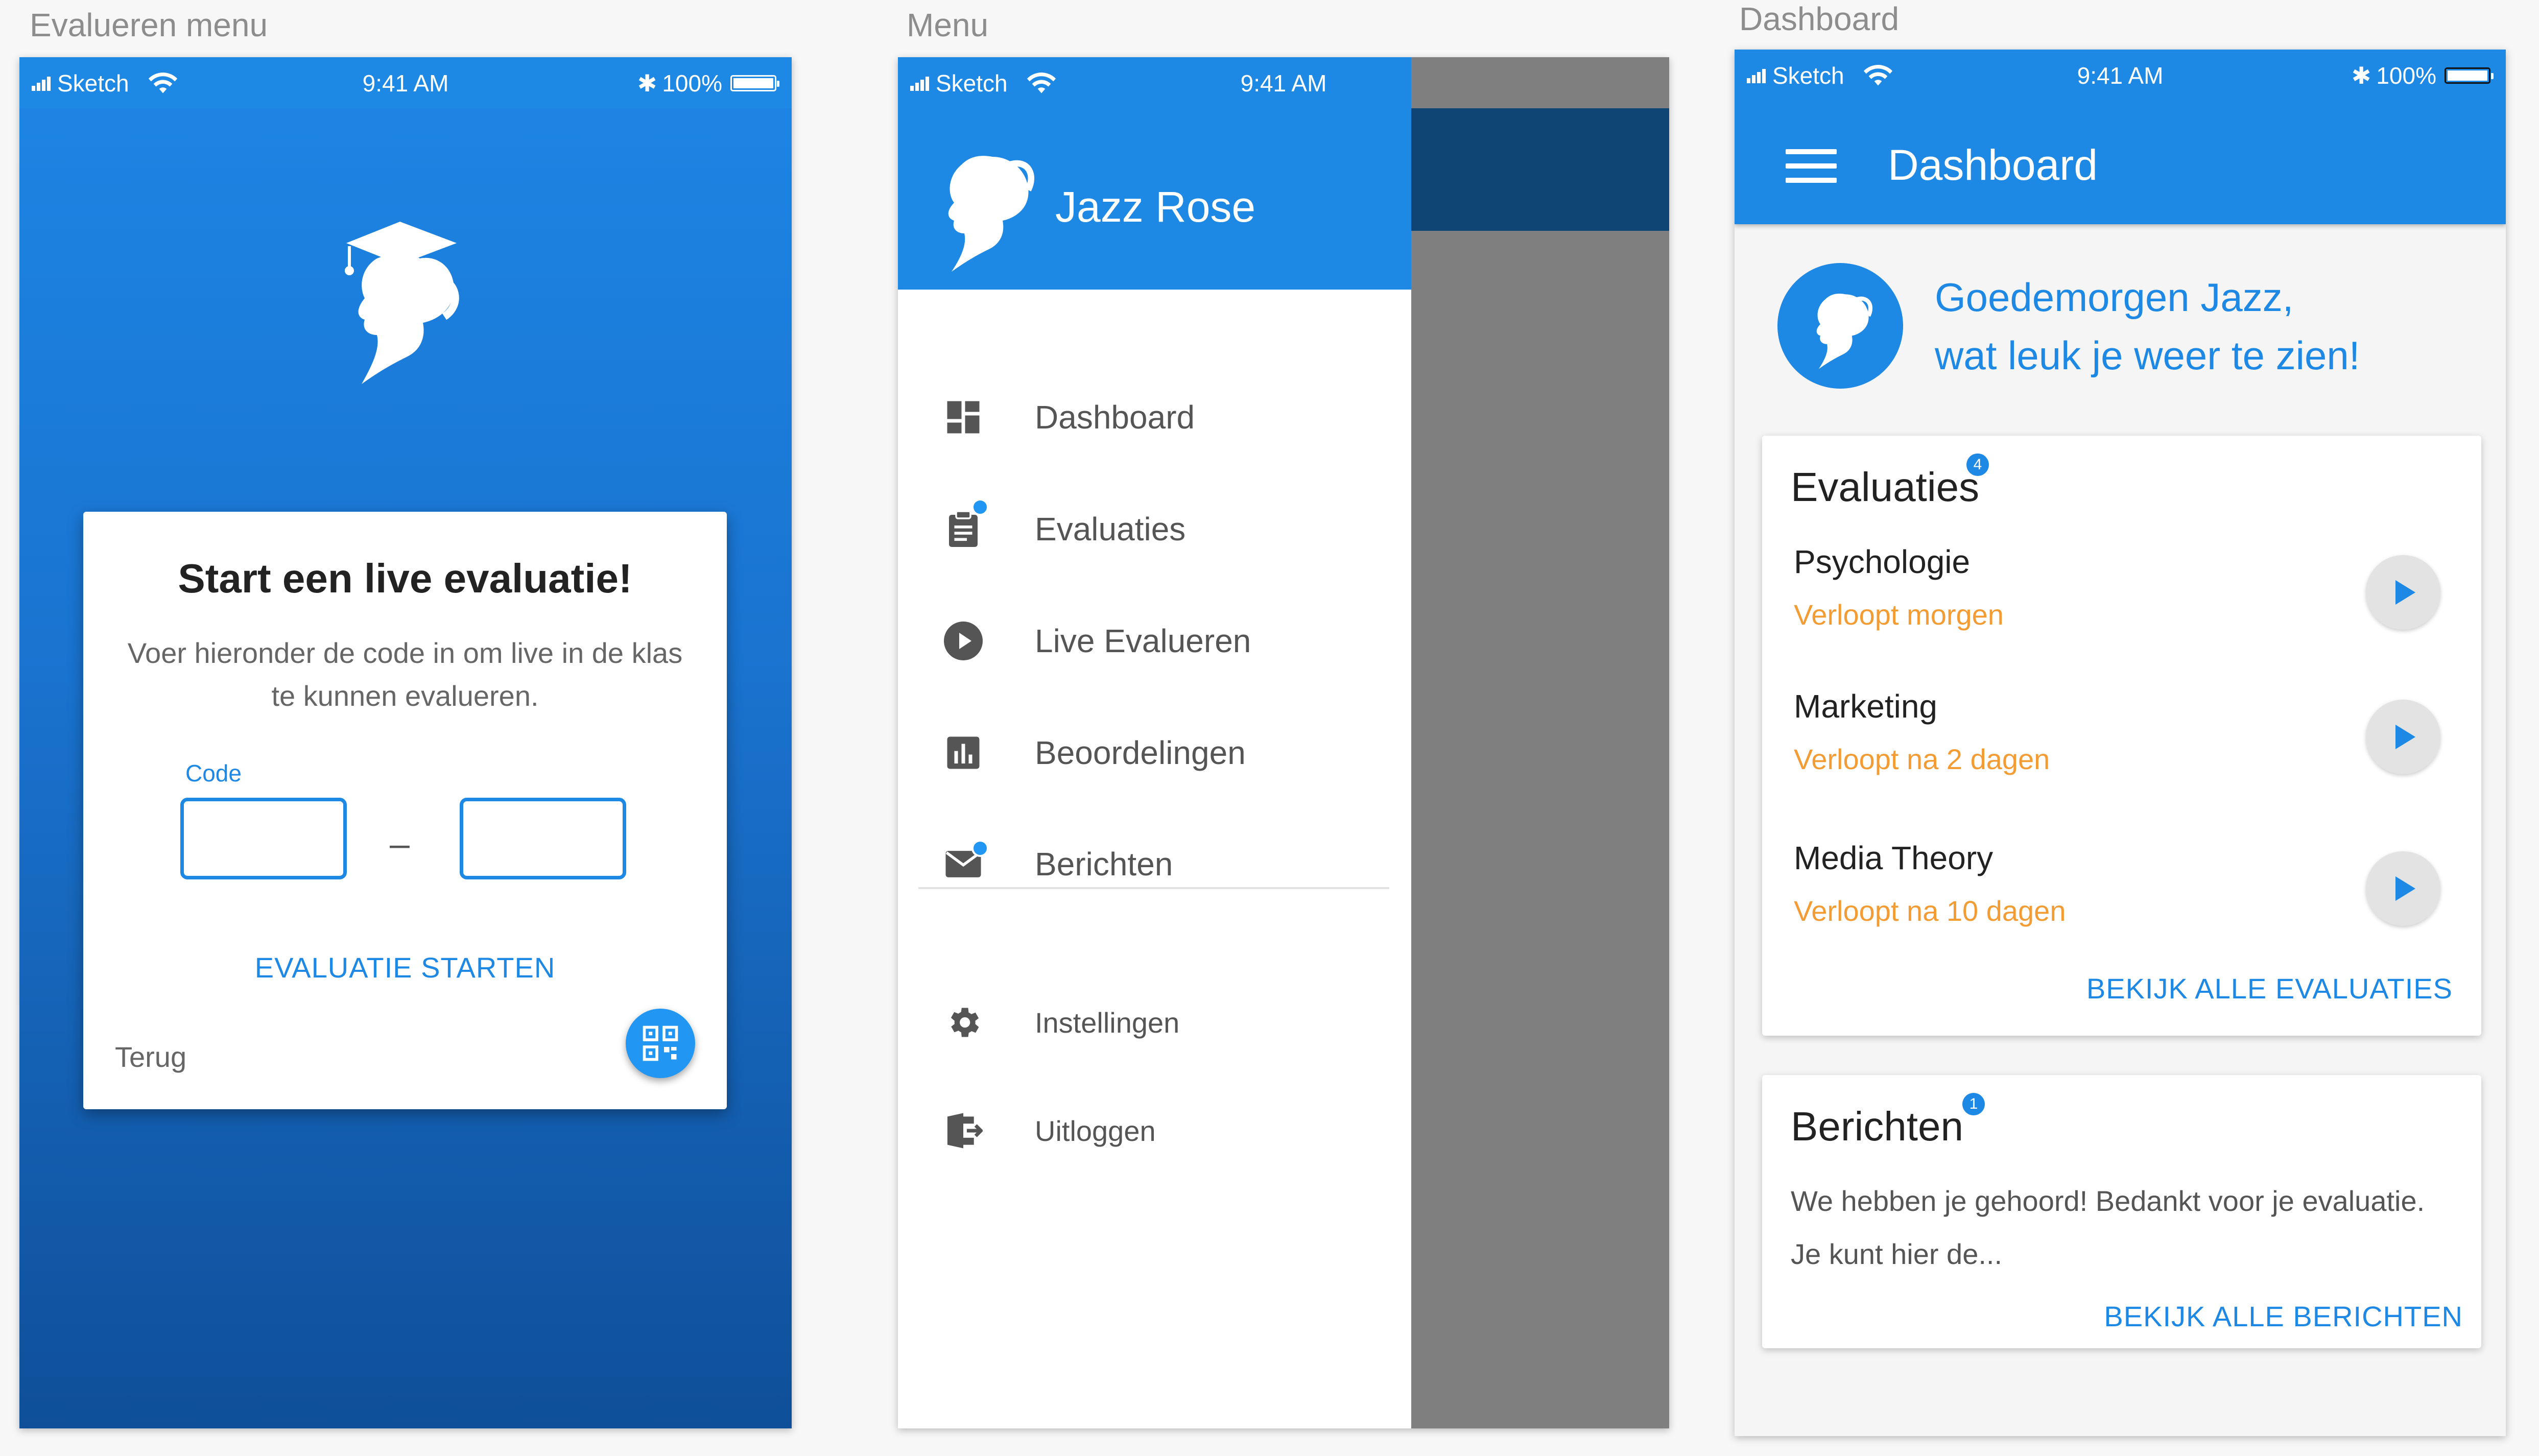 Image resolution: width=2539 pixels, height=1456 pixels. I want to click on evaluation-due: Verloopt na 2 dagen, so click(1922, 759).